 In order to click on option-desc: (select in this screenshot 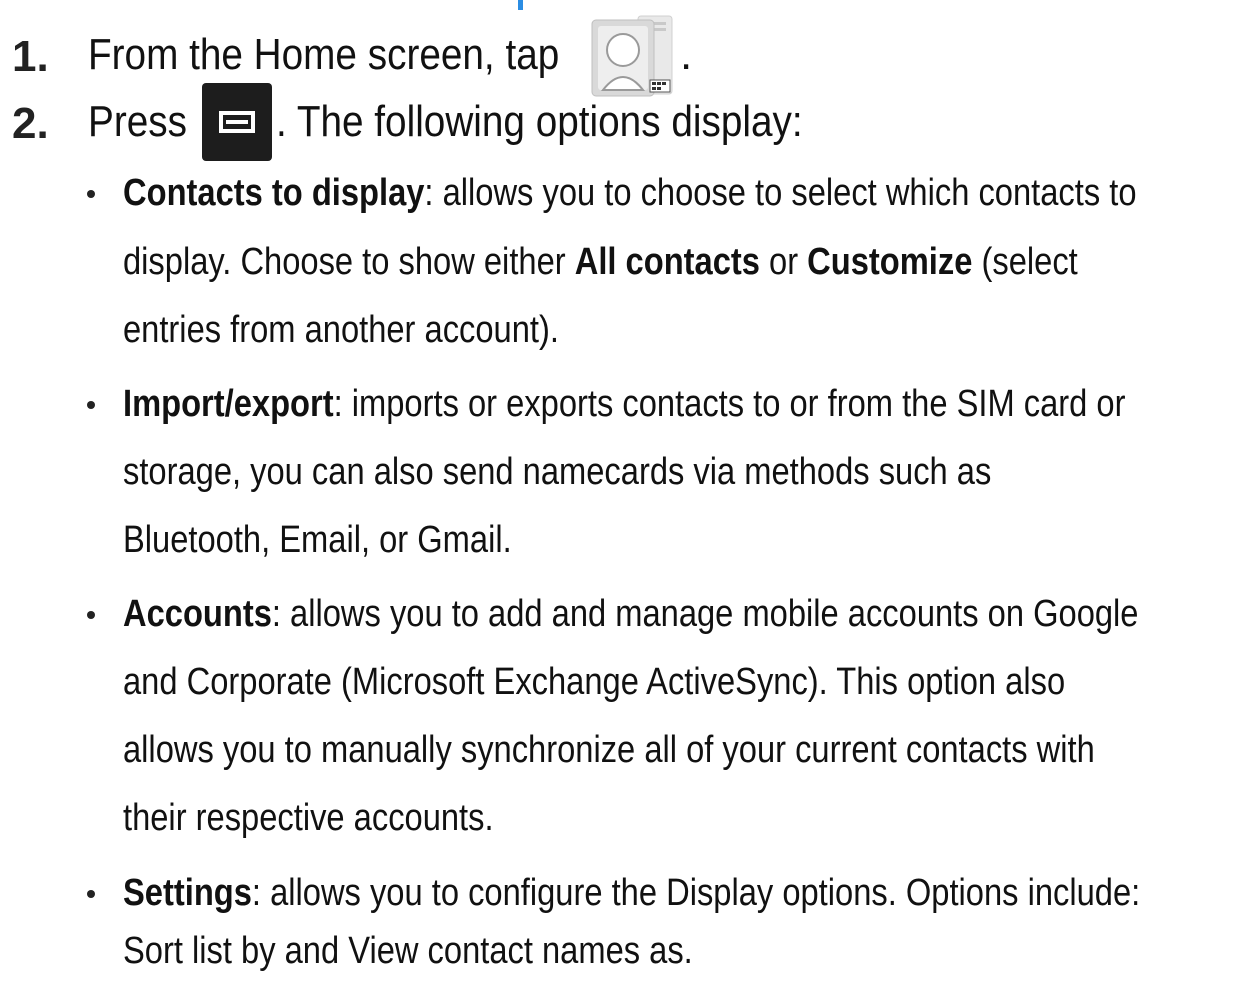, I will do `click(1025, 262)`.